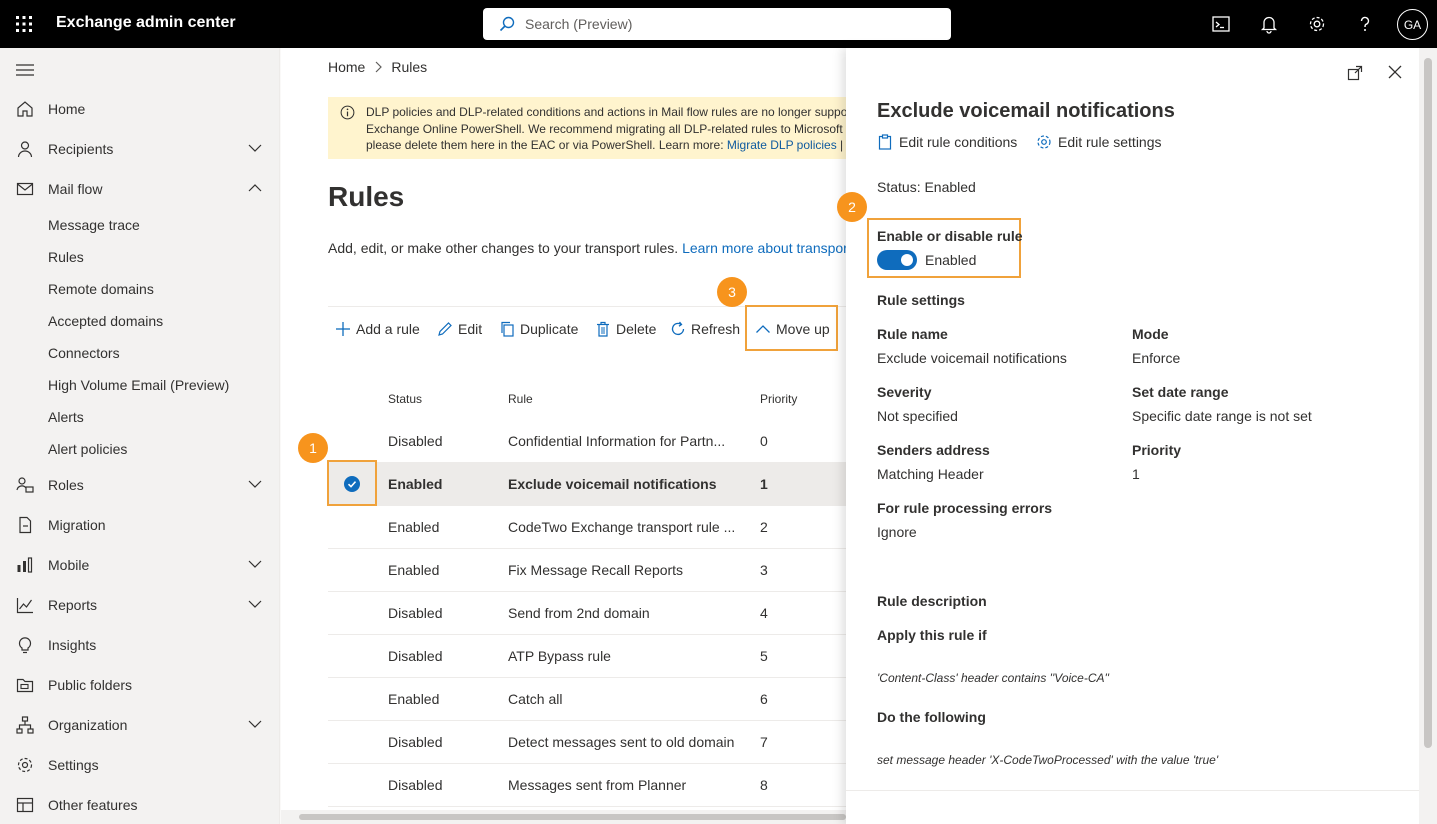 The height and width of the screenshot is (824, 1437). I want to click on top-bar: Exchange admin center GA, so click(718, 24).